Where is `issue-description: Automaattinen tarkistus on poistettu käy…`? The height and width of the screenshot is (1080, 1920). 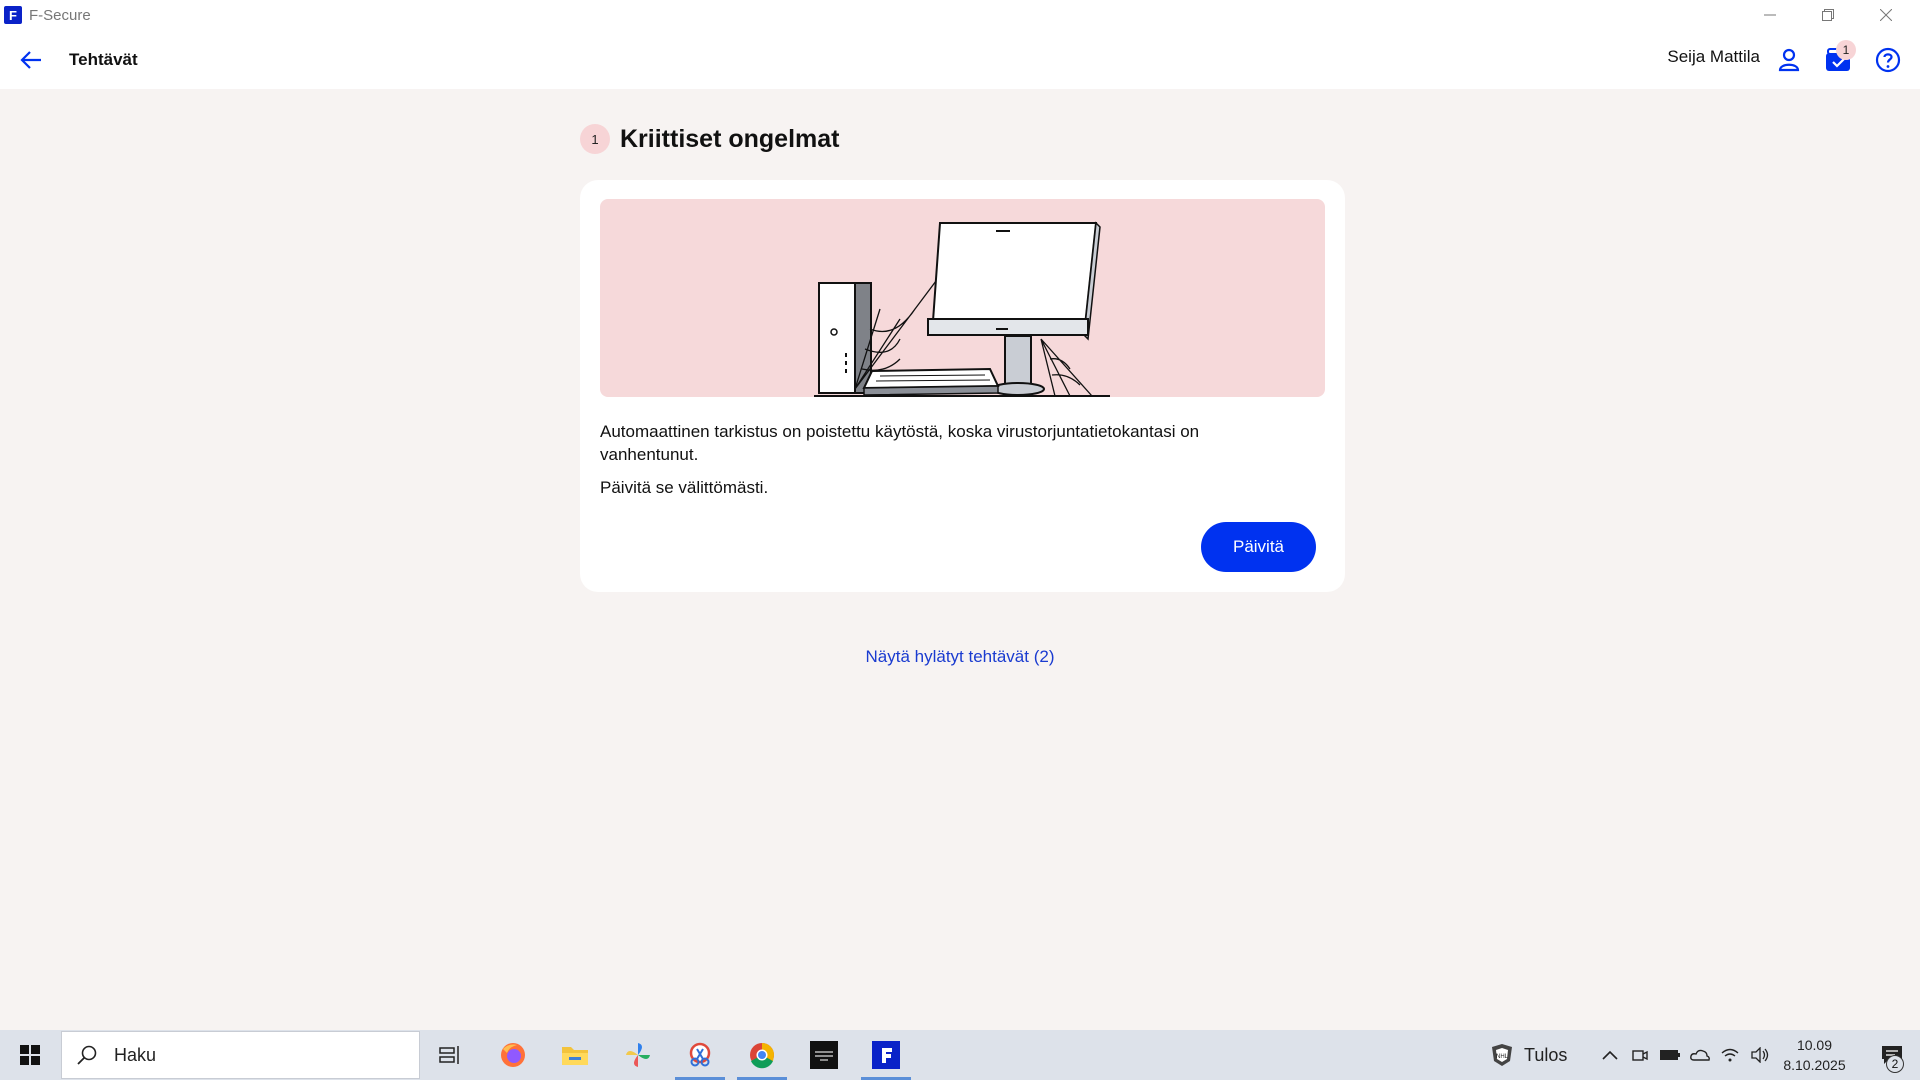 issue-description: Automaattinen tarkistus on poistettu käy… is located at coordinates (900, 443).